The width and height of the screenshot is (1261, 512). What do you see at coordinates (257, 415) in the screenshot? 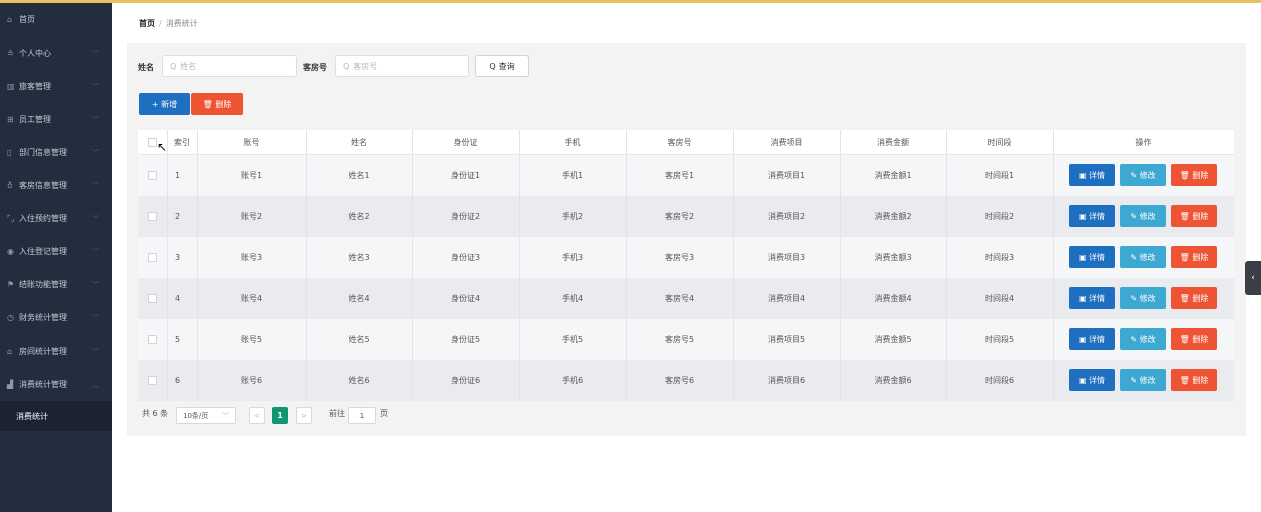
I see `prev-page-button: <` at bounding box center [257, 415].